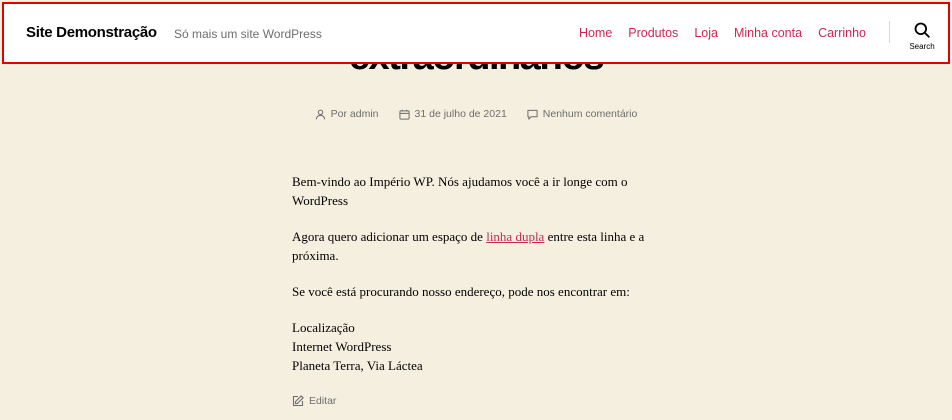 The width and height of the screenshot is (952, 420). What do you see at coordinates (922, 30) in the screenshot?
I see `search-icon` at bounding box center [922, 30].